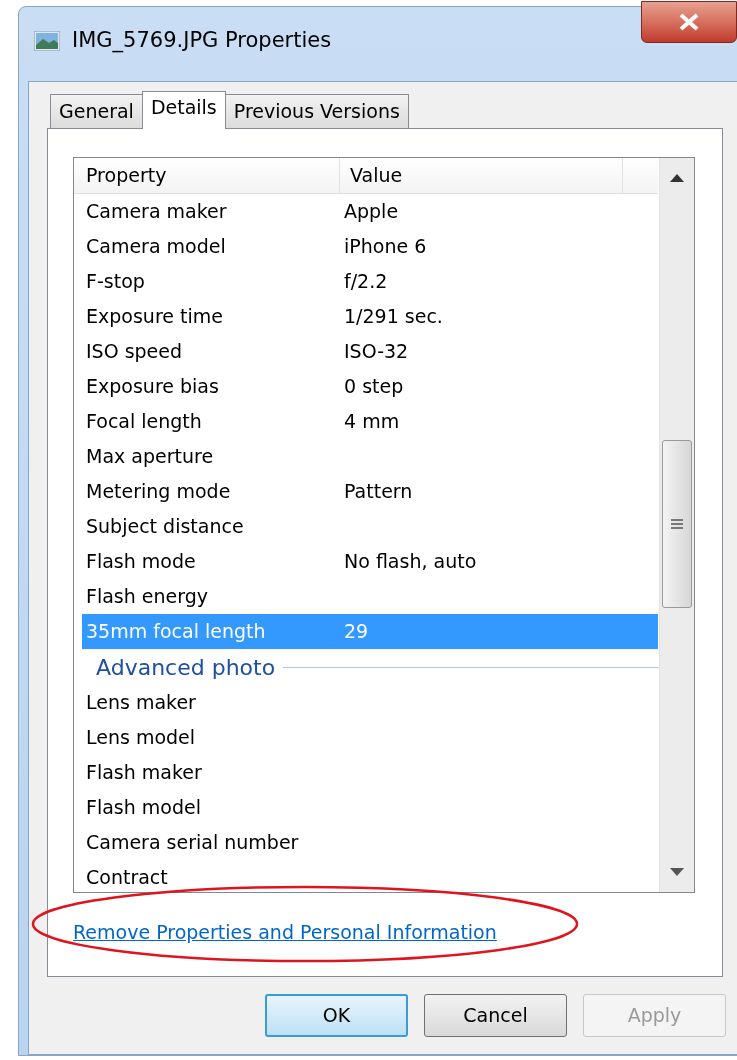 The width and height of the screenshot is (737, 1060). Describe the element at coordinates (410, 562) in the screenshot. I see `property-value: No flash, auto` at that location.